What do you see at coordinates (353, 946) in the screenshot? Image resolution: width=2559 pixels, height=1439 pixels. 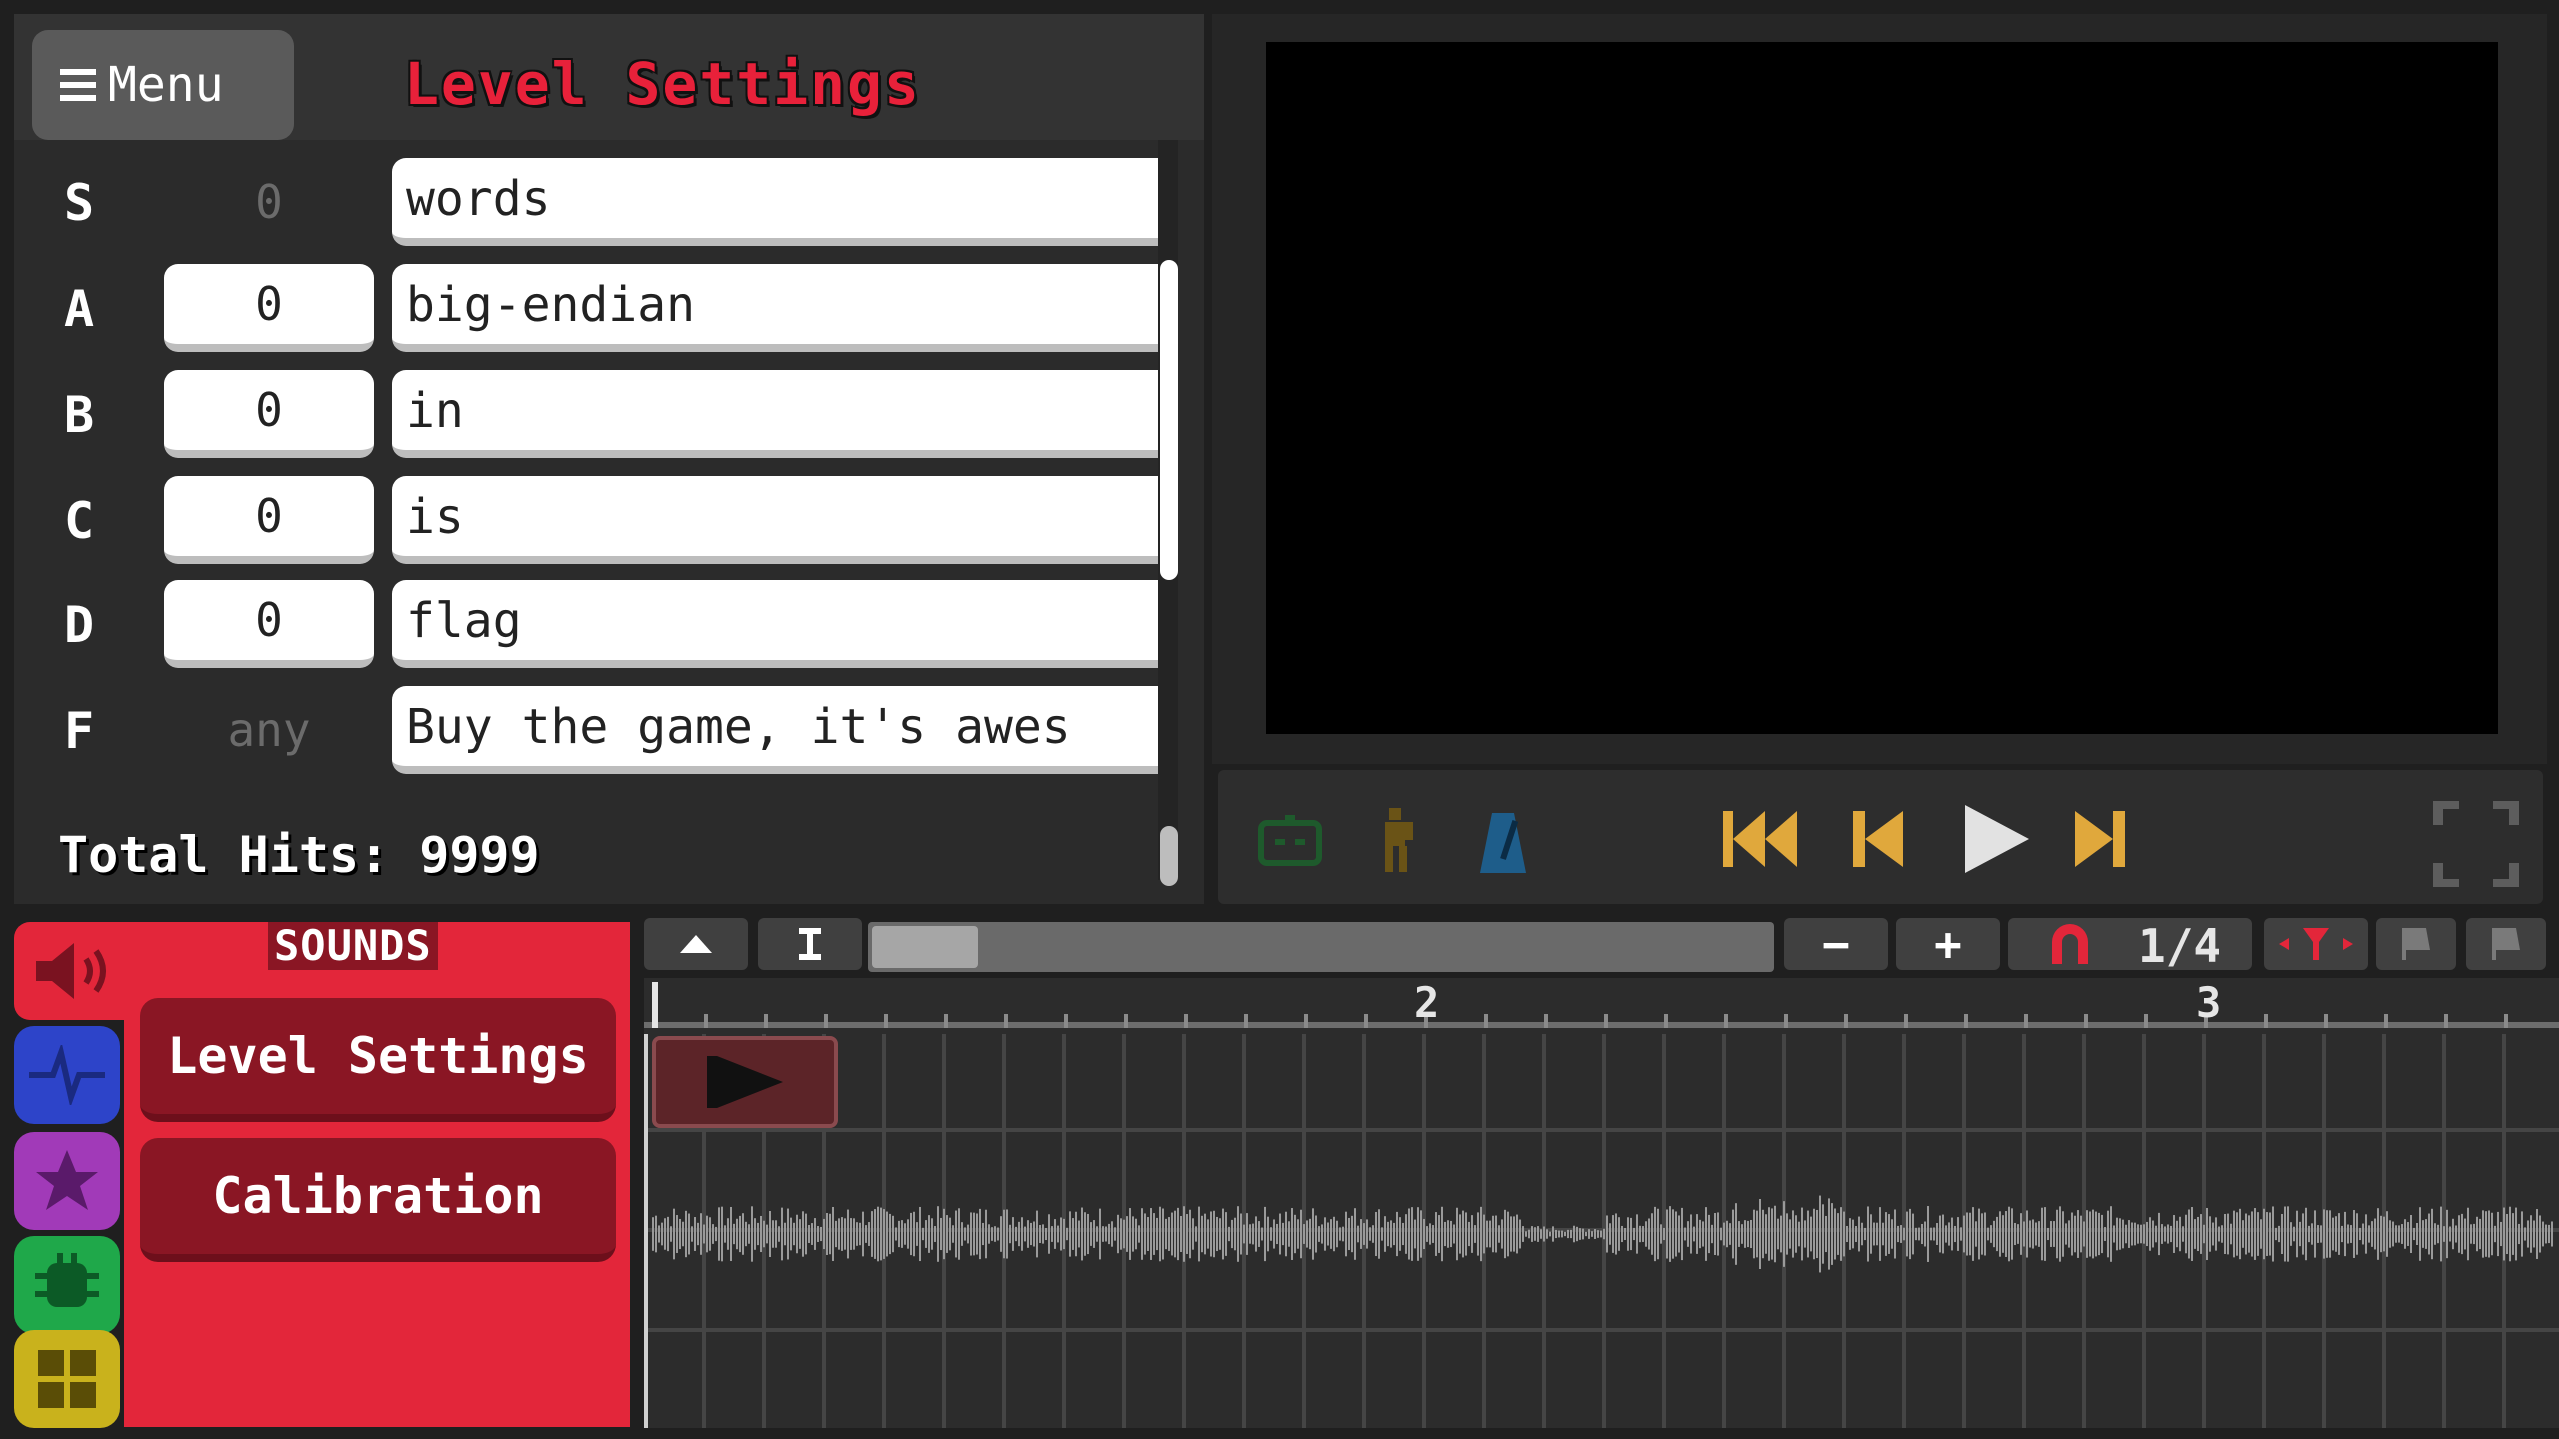 I see `sounds-title: SOUNDS` at bounding box center [353, 946].